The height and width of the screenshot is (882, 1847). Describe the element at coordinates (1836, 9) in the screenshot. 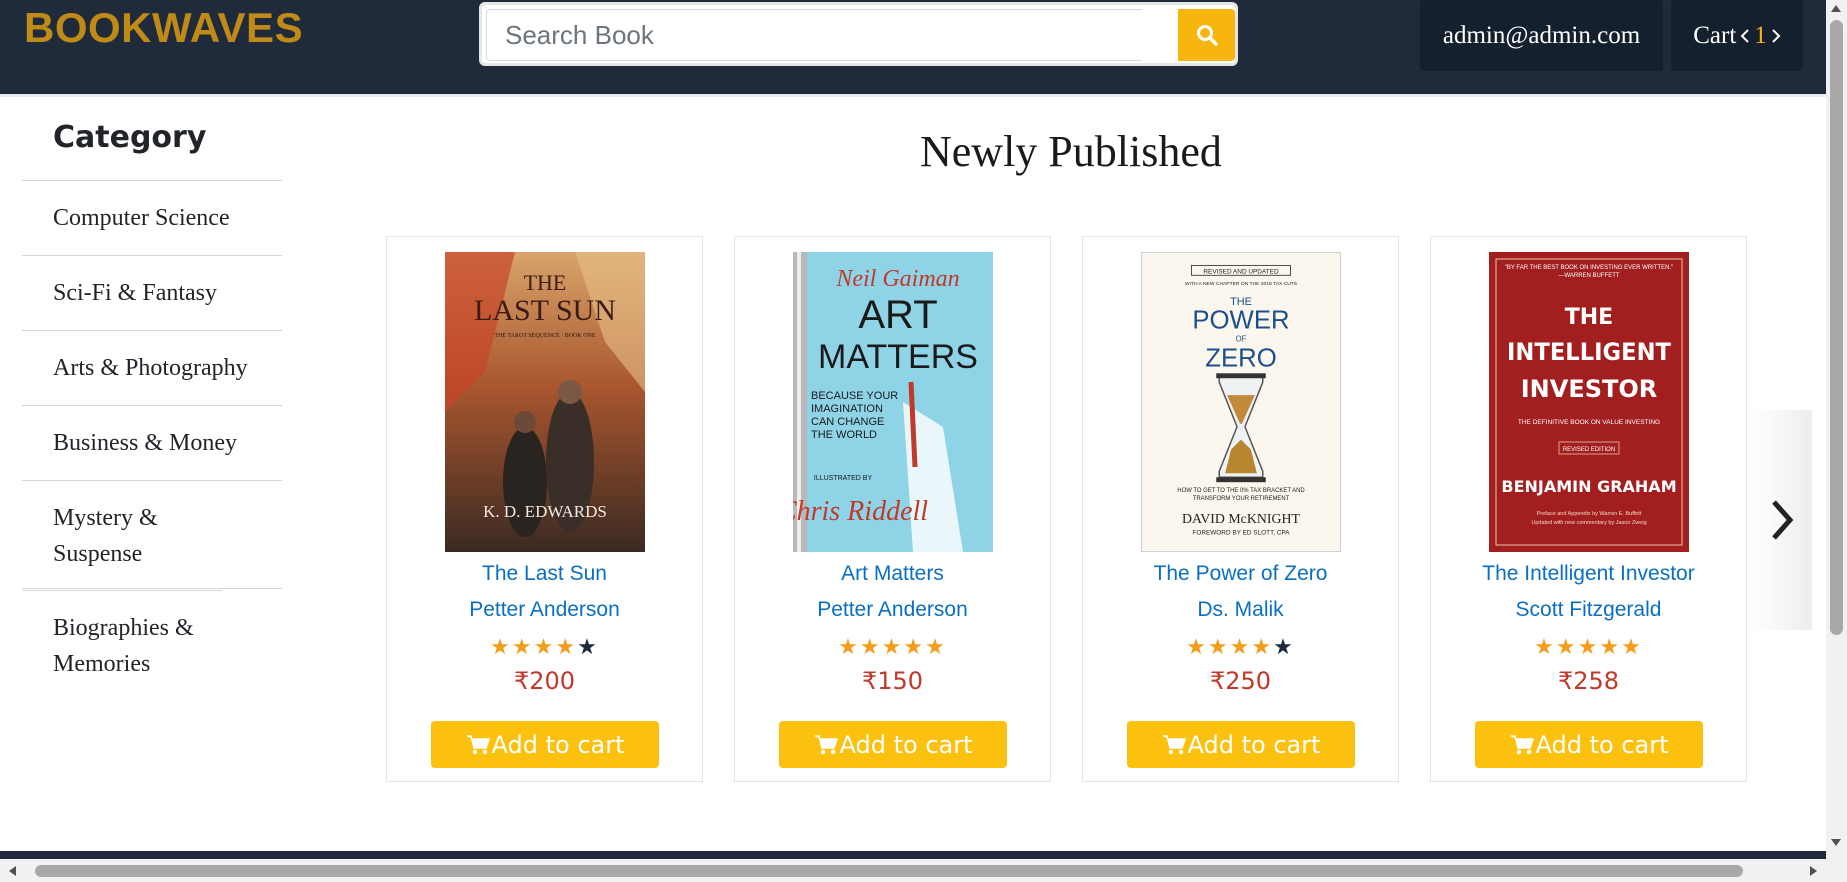

I see `scroll-up-arrow-icon` at that location.